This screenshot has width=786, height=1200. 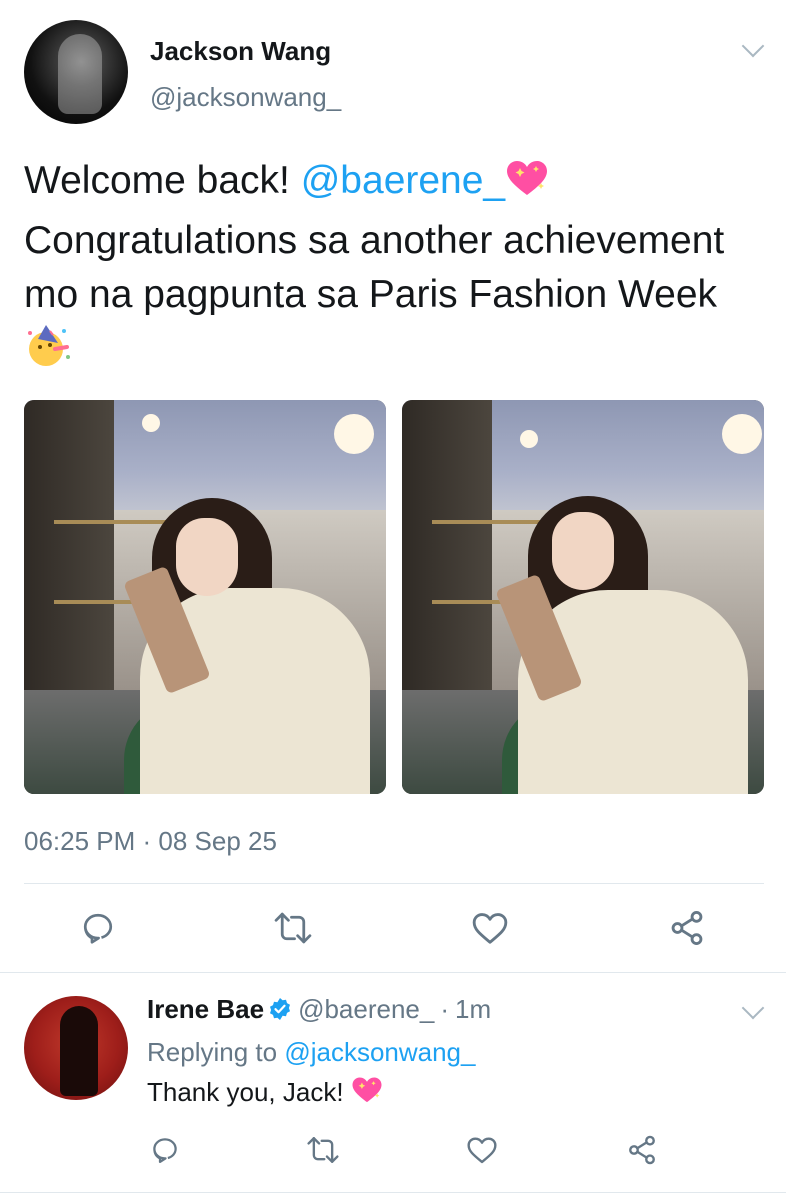 I want to click on reply-author-avatar, so click(x=76, y=1048).